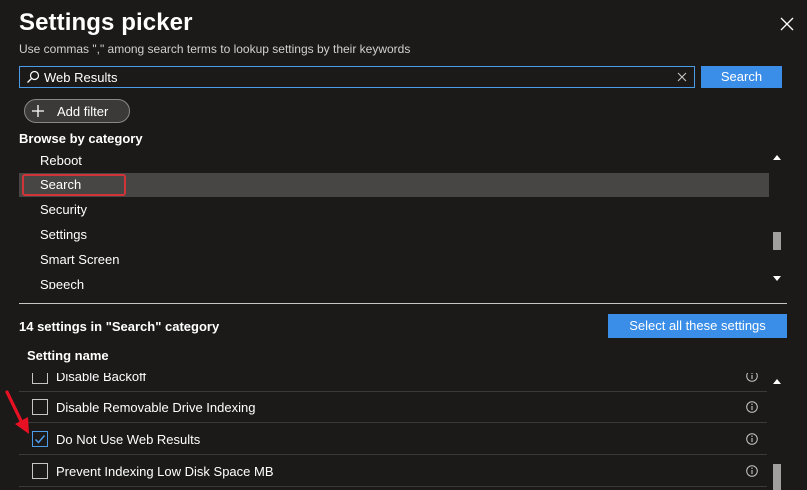  I want to click on category-label: Settings, so click(63, 234).